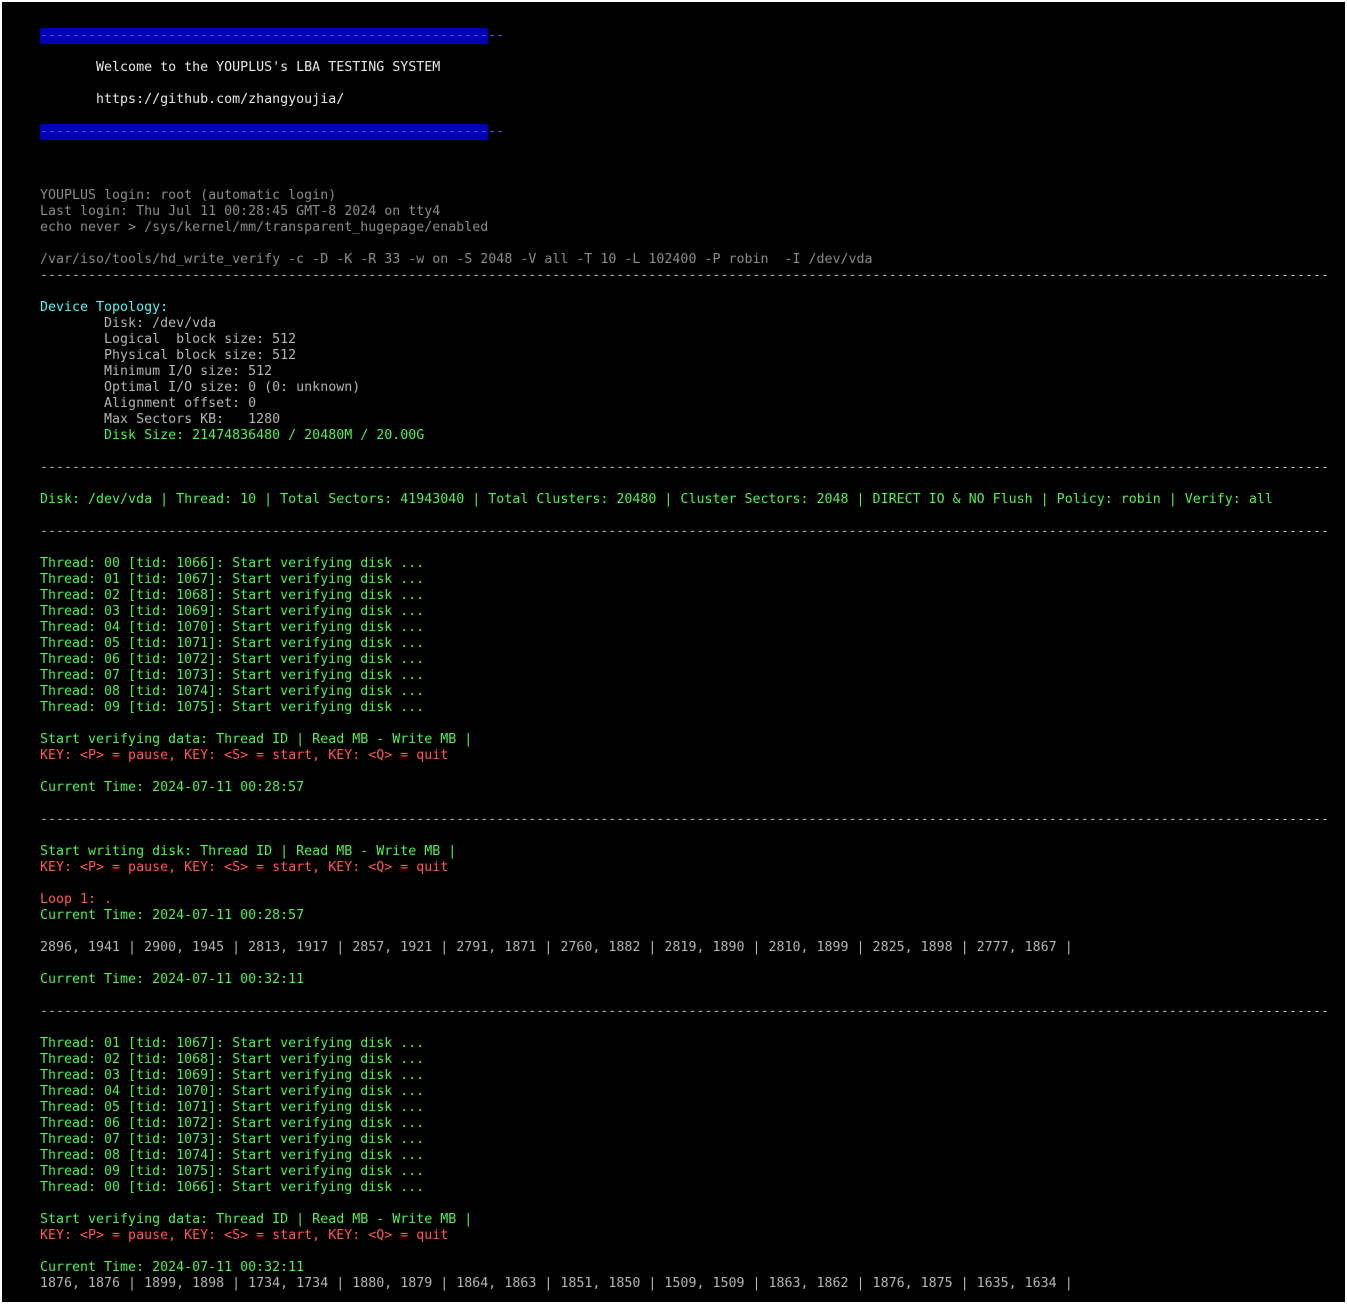 This screenshot has width=1347, height=1304. What do you see at coordinates (128, 323) in the screenshot?
I see `terminal-line: Disk: /dev/vda` at bounding box center [128, 323].